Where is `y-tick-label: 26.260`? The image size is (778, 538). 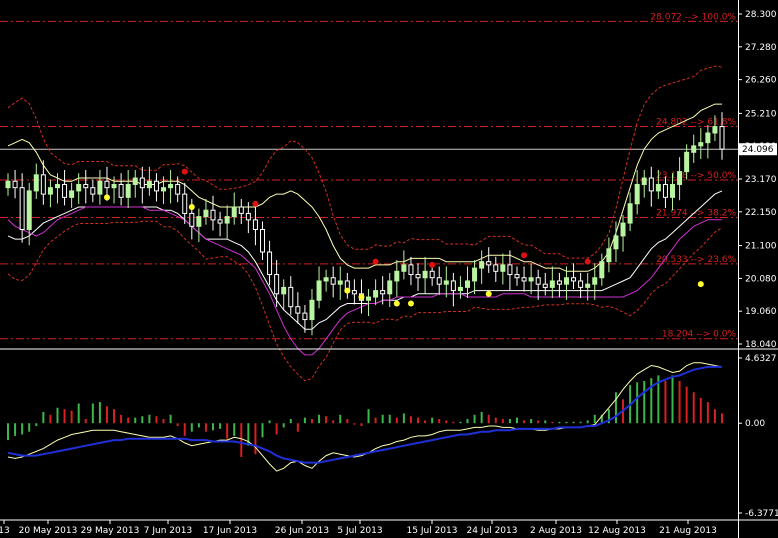
y-tick-label: 26.260 is located at coordinates (761, 81).